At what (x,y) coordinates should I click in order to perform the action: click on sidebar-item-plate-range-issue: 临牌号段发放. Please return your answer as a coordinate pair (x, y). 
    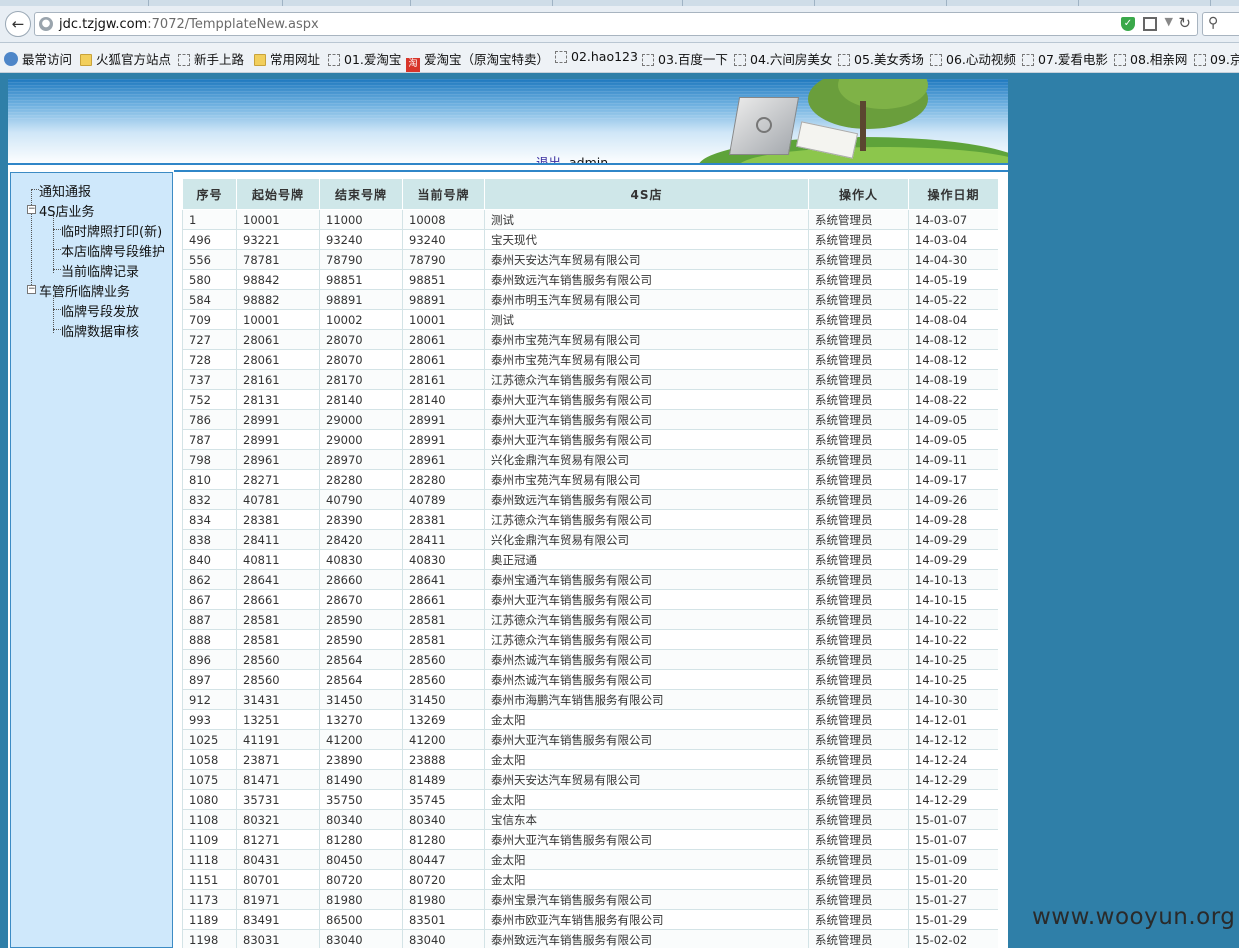
    Looking at the image, I should click on (100, 310).